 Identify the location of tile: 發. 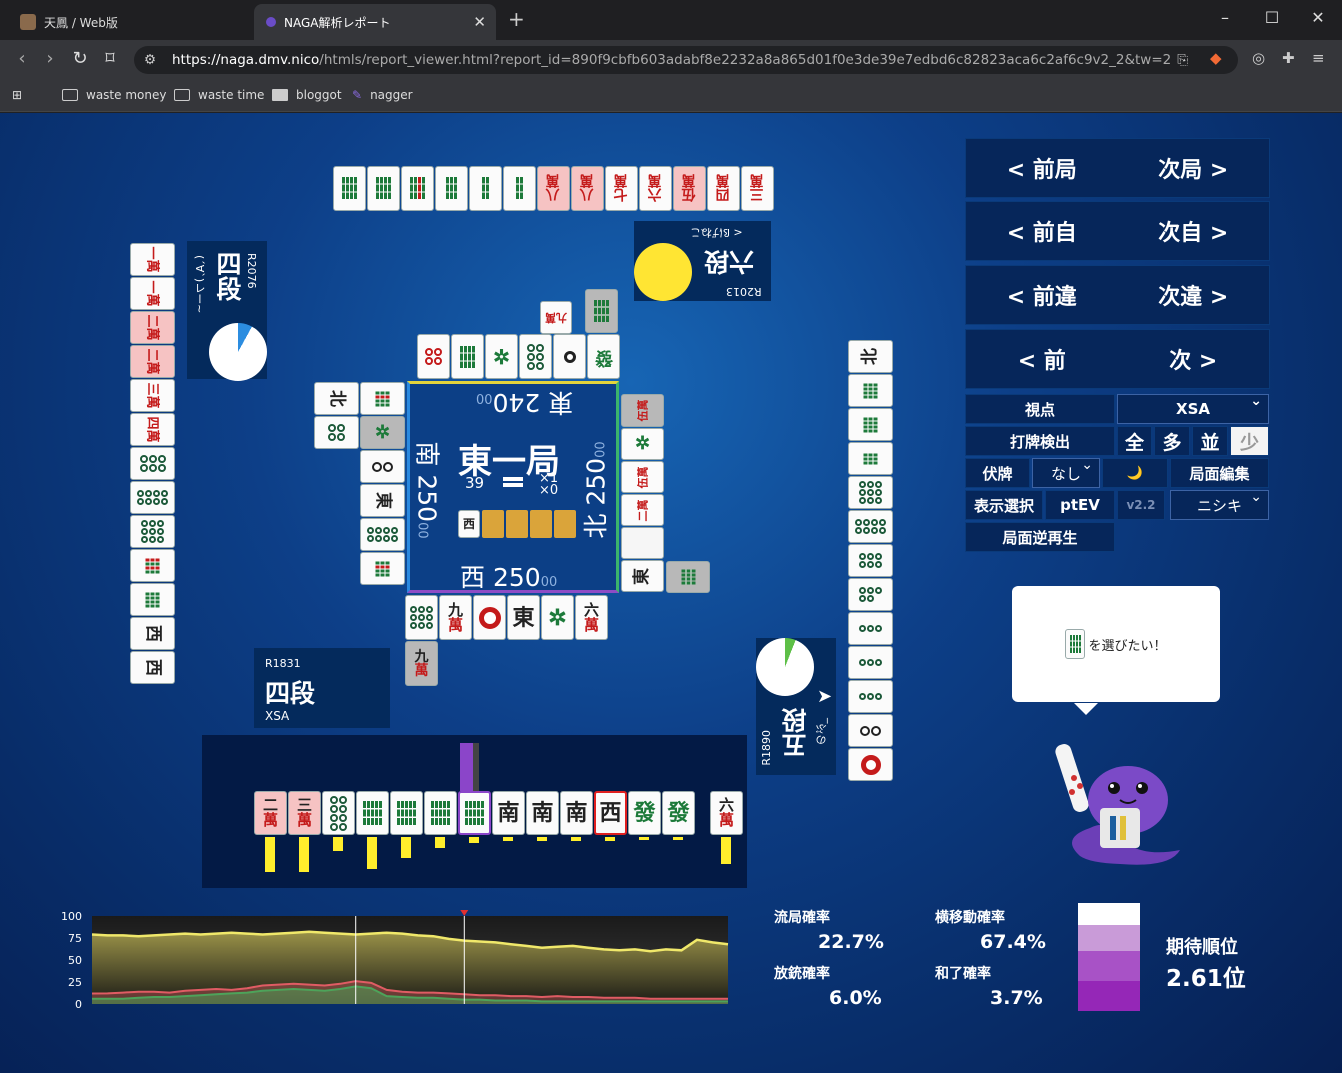
(603, 356).